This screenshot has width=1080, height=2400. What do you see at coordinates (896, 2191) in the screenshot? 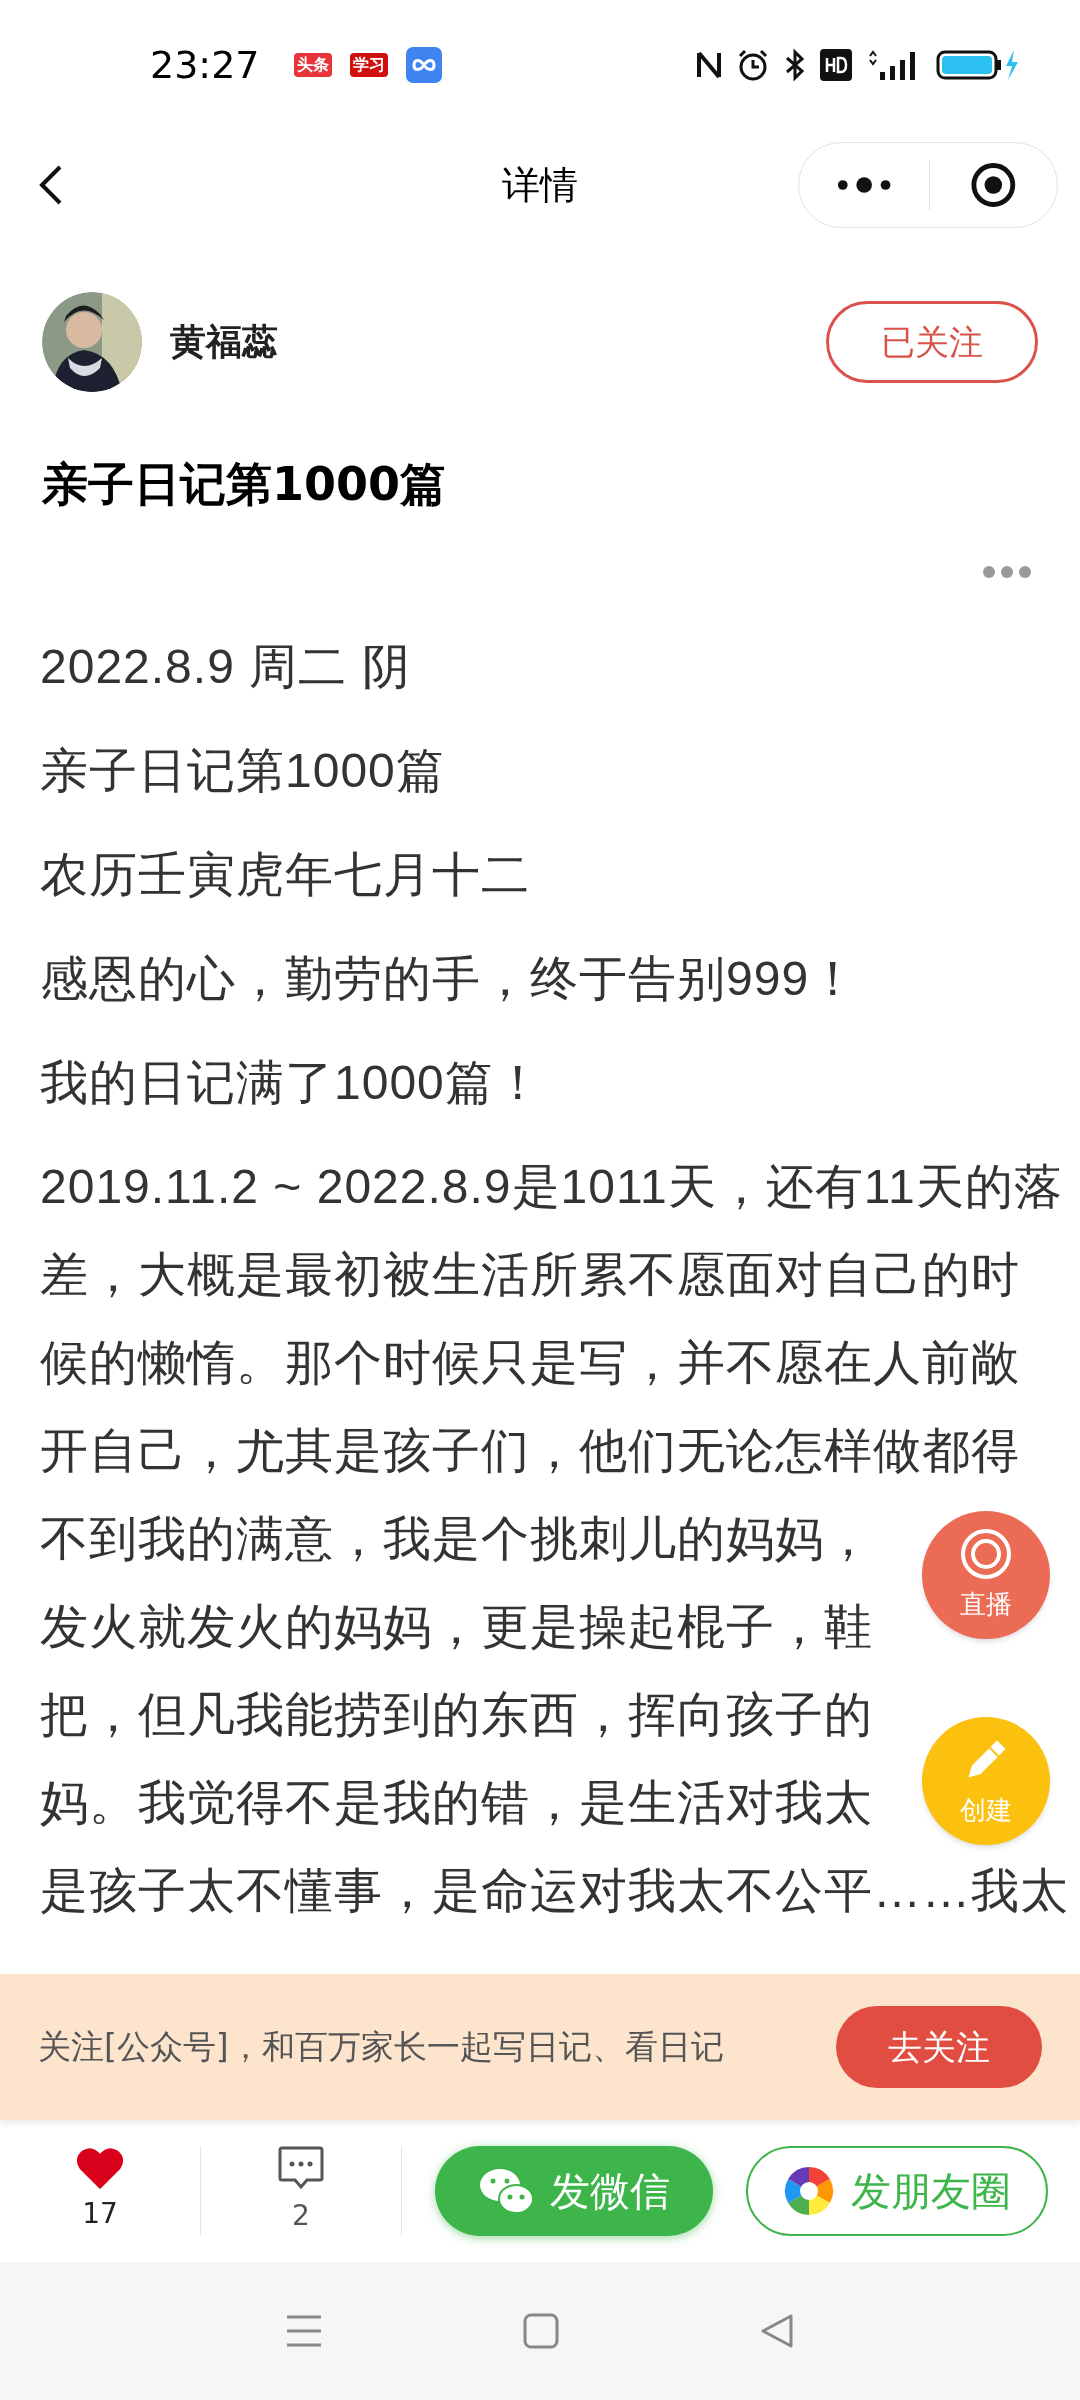
I see `share-moments-button: 发朋友圈` at bounding box center [896, 2191].